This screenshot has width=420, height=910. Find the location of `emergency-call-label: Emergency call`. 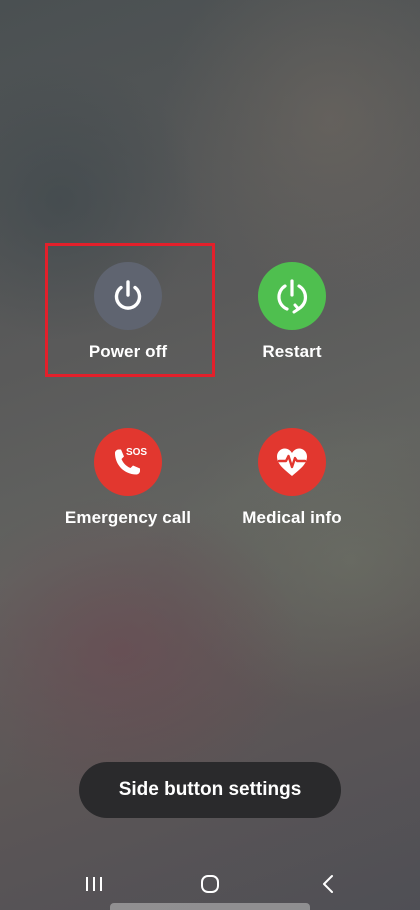

emergency-call-label: Emergency call is located at coordinates (128, 517).